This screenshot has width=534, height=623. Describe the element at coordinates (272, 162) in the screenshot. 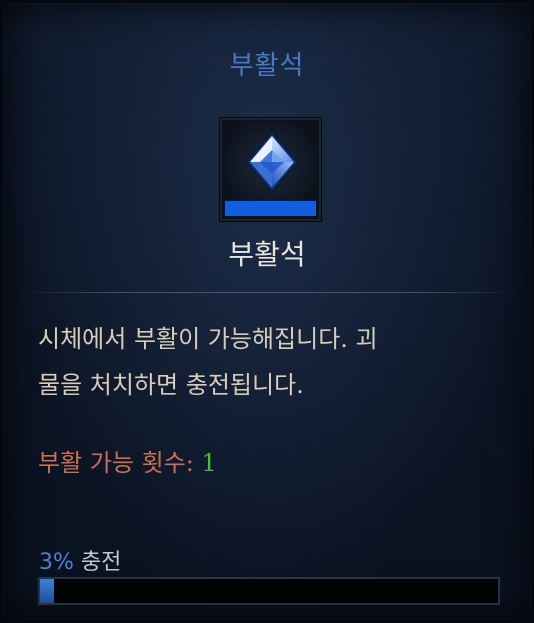

I see `gem-icon` at that location.